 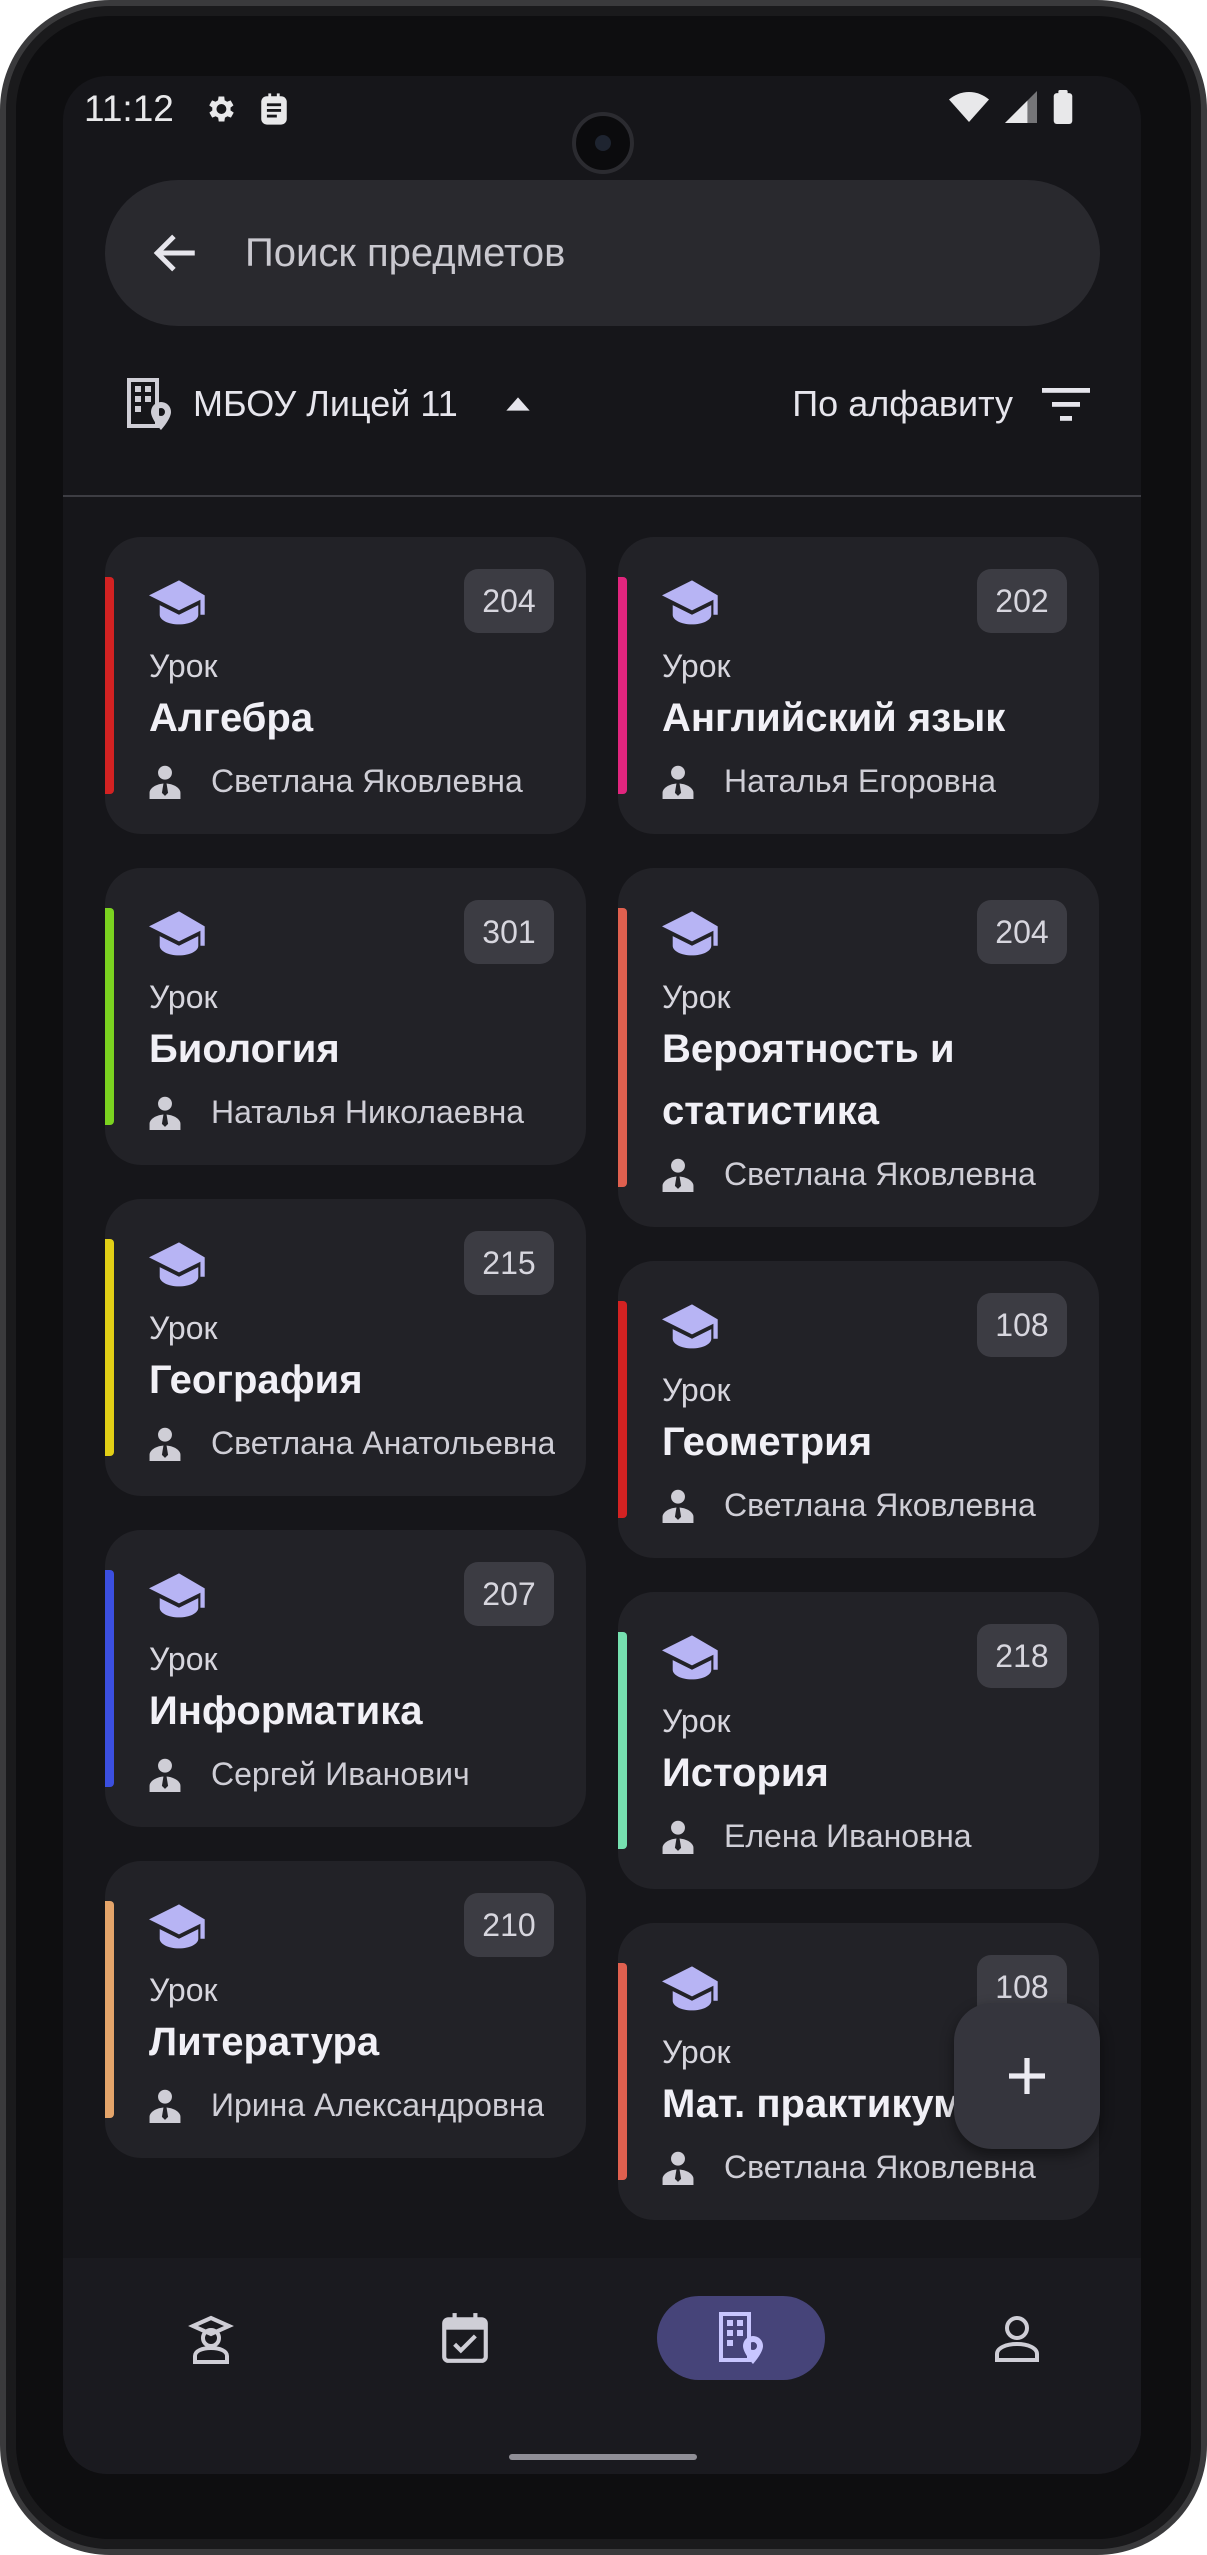 I want to click on subject-card: 215 Урок География Светлана Анатольевна, so click(x=345, y=1347).